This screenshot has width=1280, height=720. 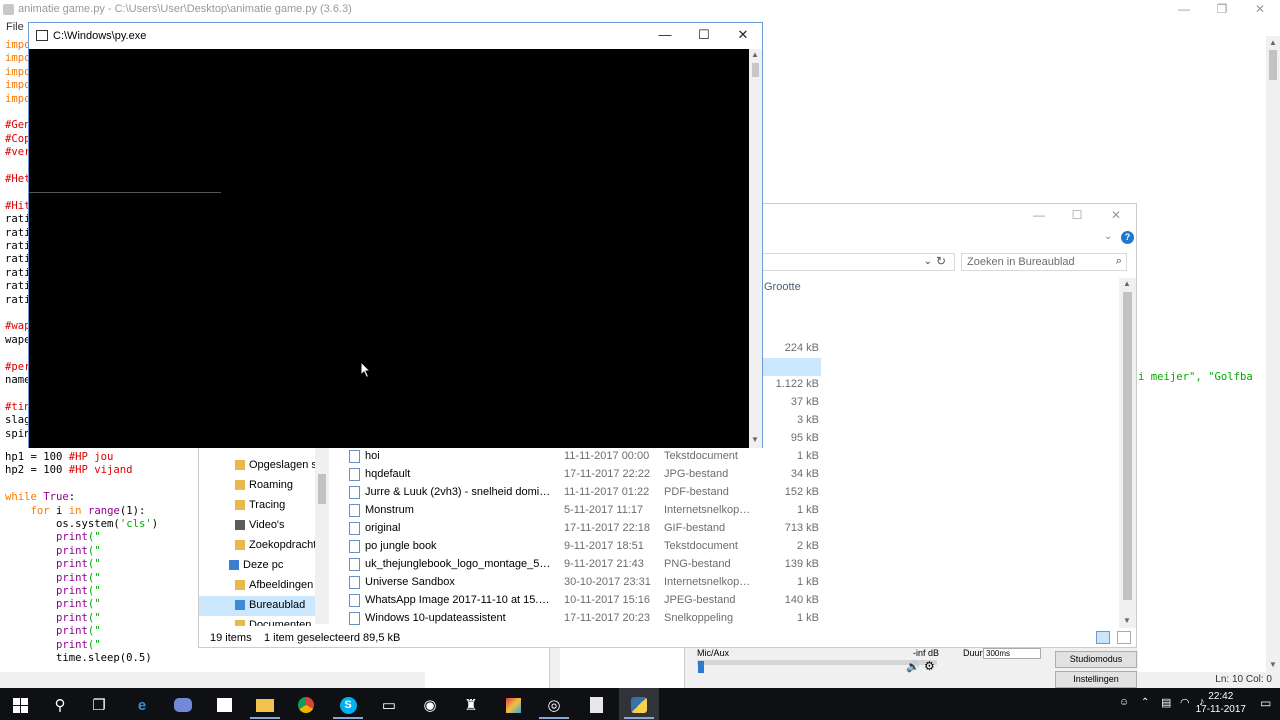 What do you see at coordinates (1221, 696) in the screenshot?
I see `clock-time: 22:42` at bounding box center [1221, 696].